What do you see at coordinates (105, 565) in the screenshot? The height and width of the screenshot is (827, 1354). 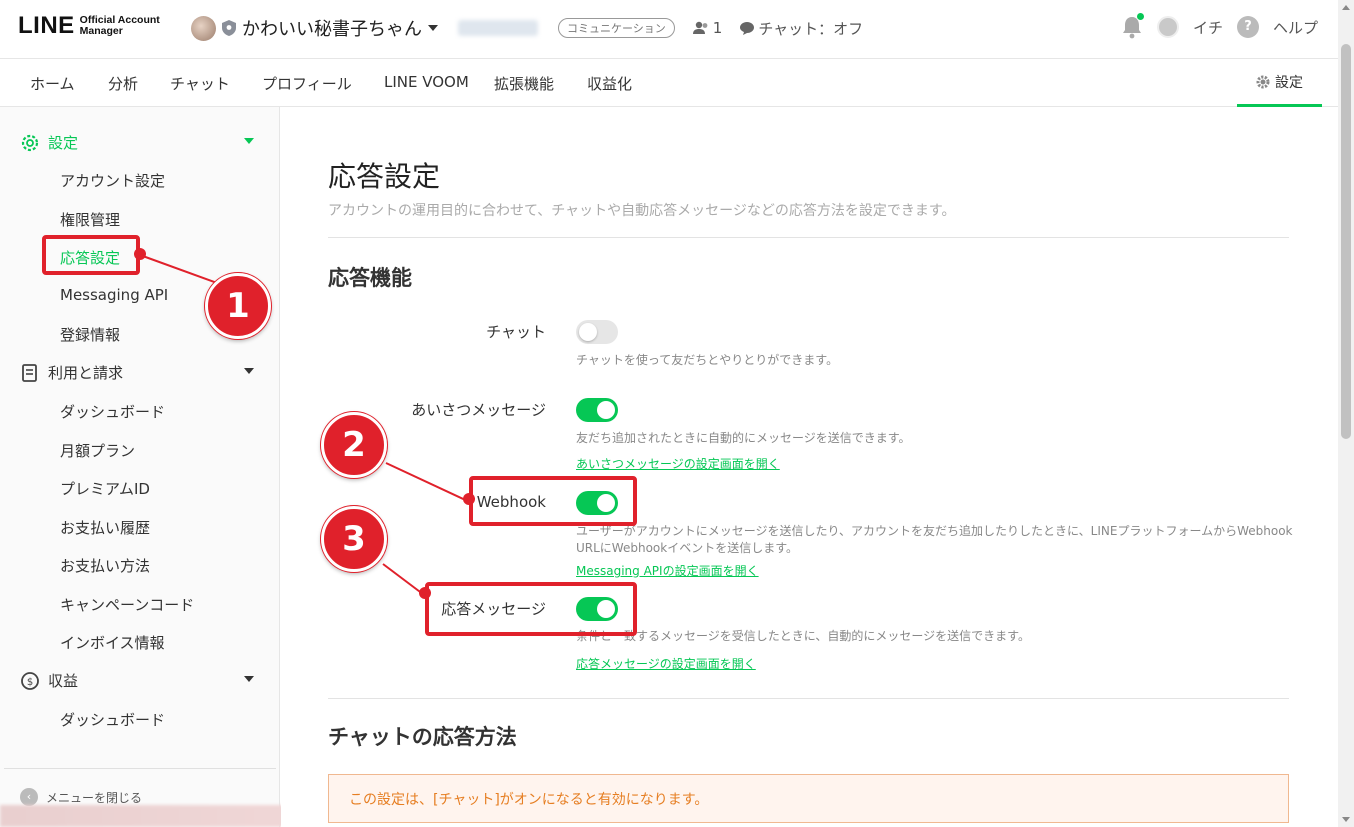 I see `sidebar-item-payment-method: お支払い方法` at bounding box center [105, 565].